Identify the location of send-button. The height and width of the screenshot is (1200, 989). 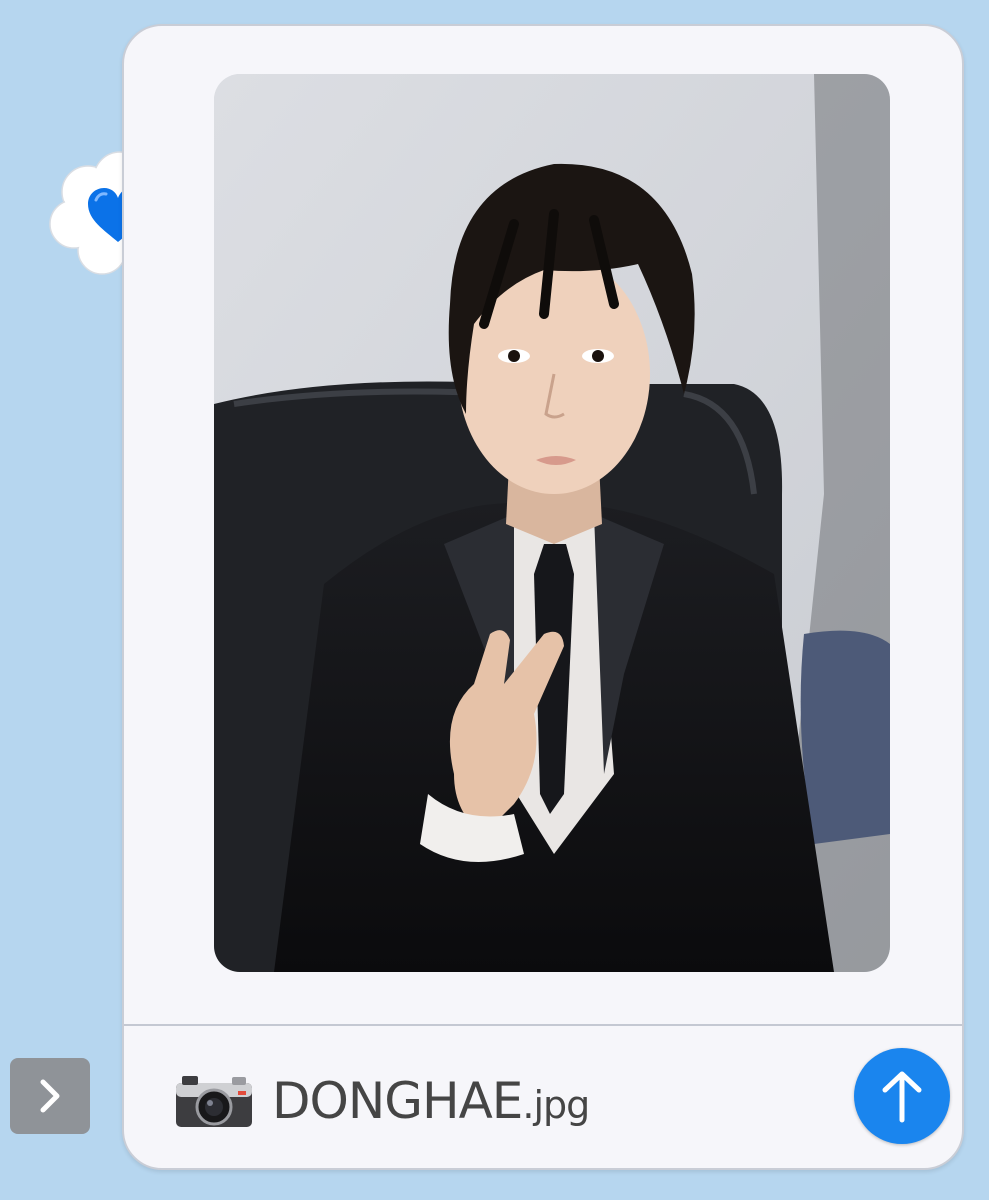
(902, 1096).